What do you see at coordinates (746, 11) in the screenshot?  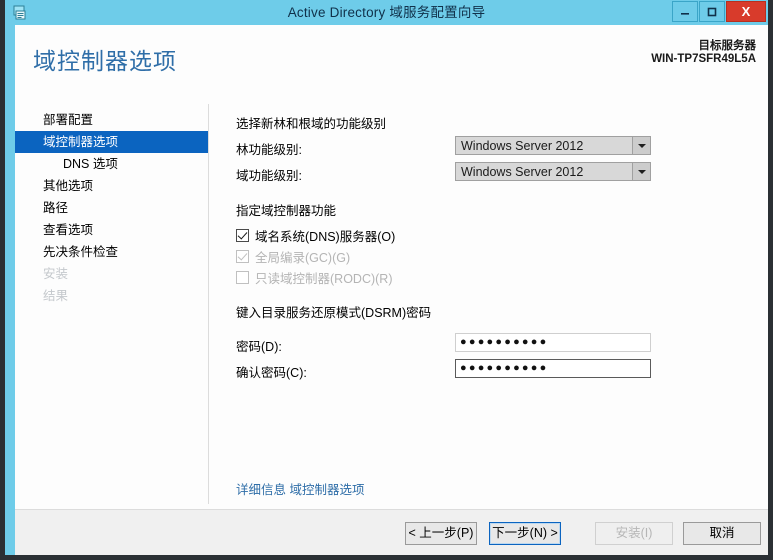 I see `close-button: X` at bounding box center [746, 11].